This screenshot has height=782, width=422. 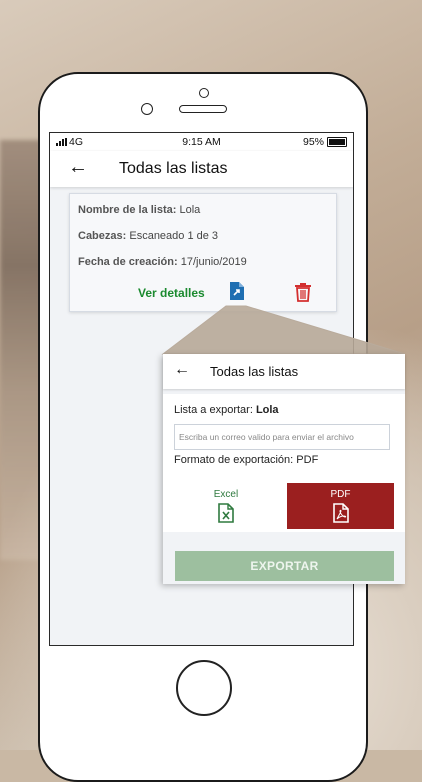 I want to click on creation-date-value: 17/junio/2019, so click(x=213, y=262).